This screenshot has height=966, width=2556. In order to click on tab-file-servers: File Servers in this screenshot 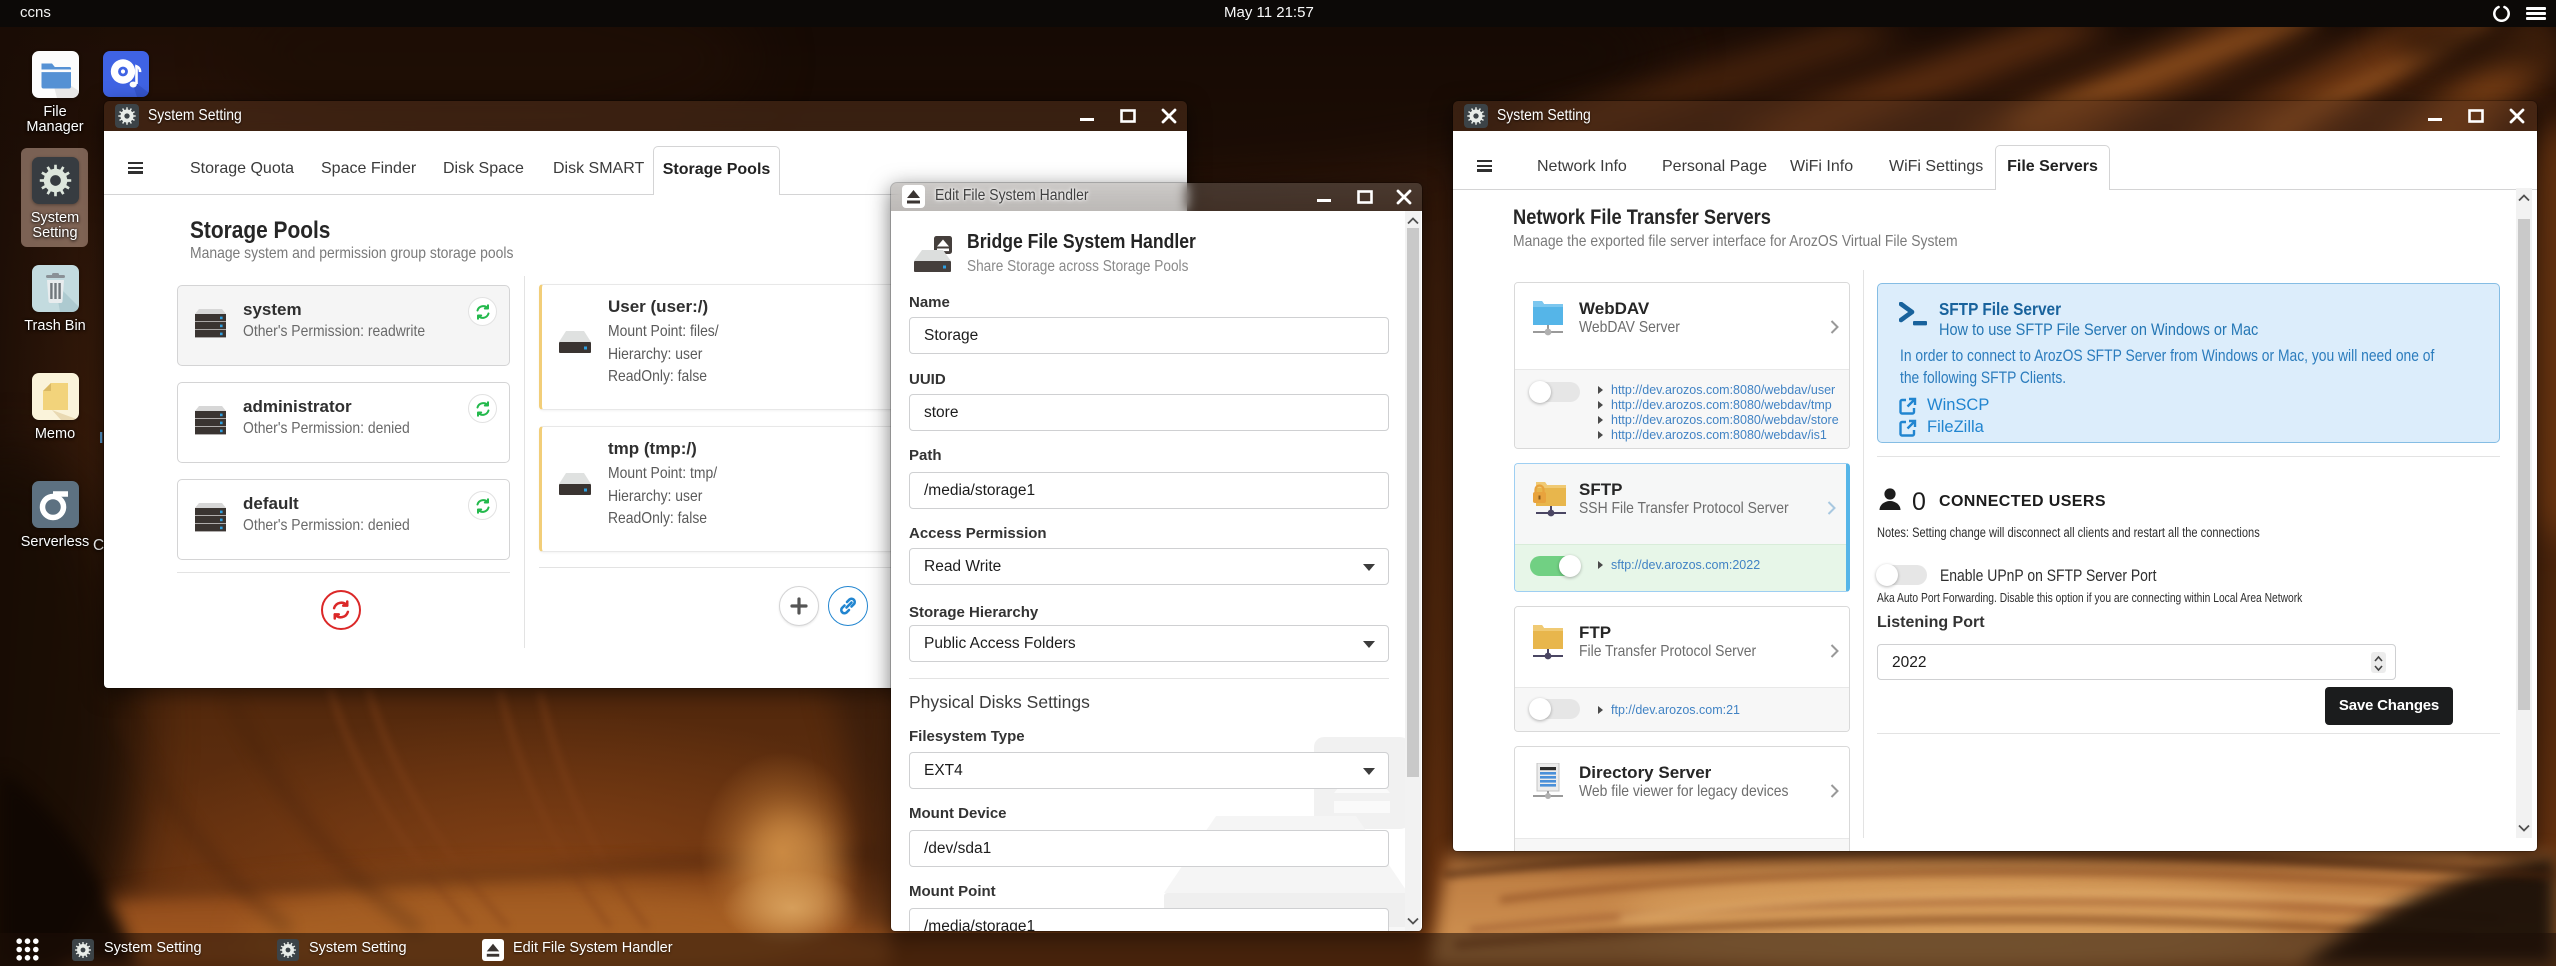, I will do `click(2052, 167)`.